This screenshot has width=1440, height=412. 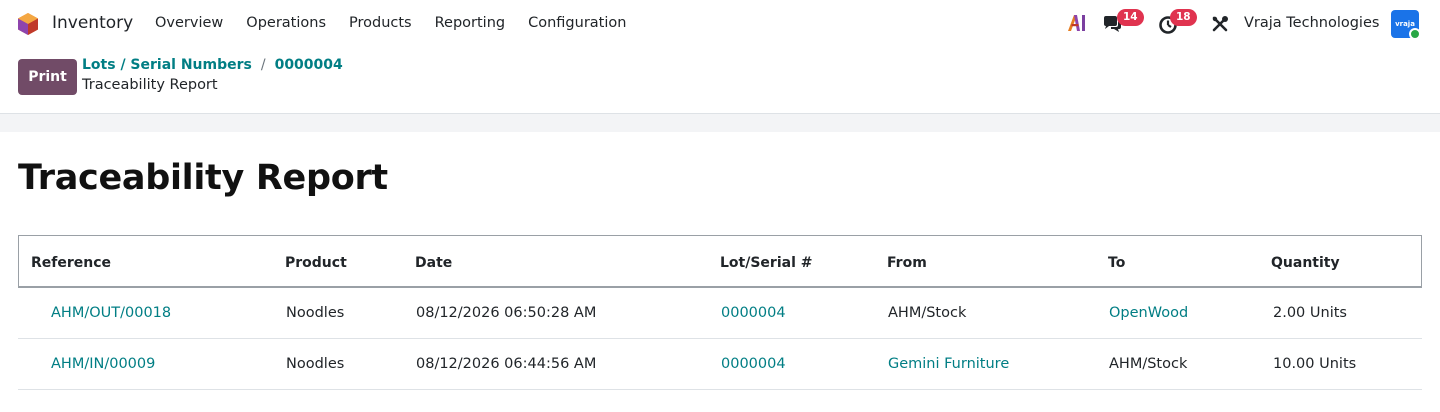 I want to click on column-header-from: From, so click(x=907, y=263).